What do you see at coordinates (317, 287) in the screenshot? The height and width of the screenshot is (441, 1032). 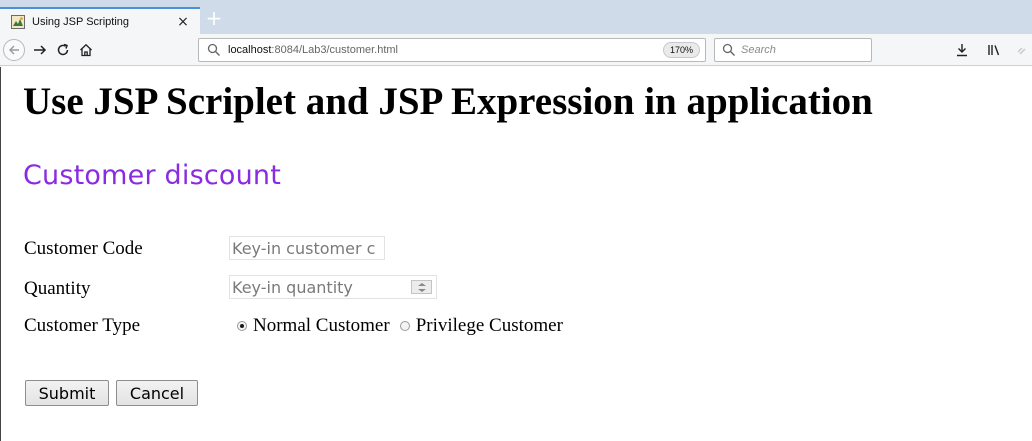 I see `quantity-input` at bounding box center [317, 287].